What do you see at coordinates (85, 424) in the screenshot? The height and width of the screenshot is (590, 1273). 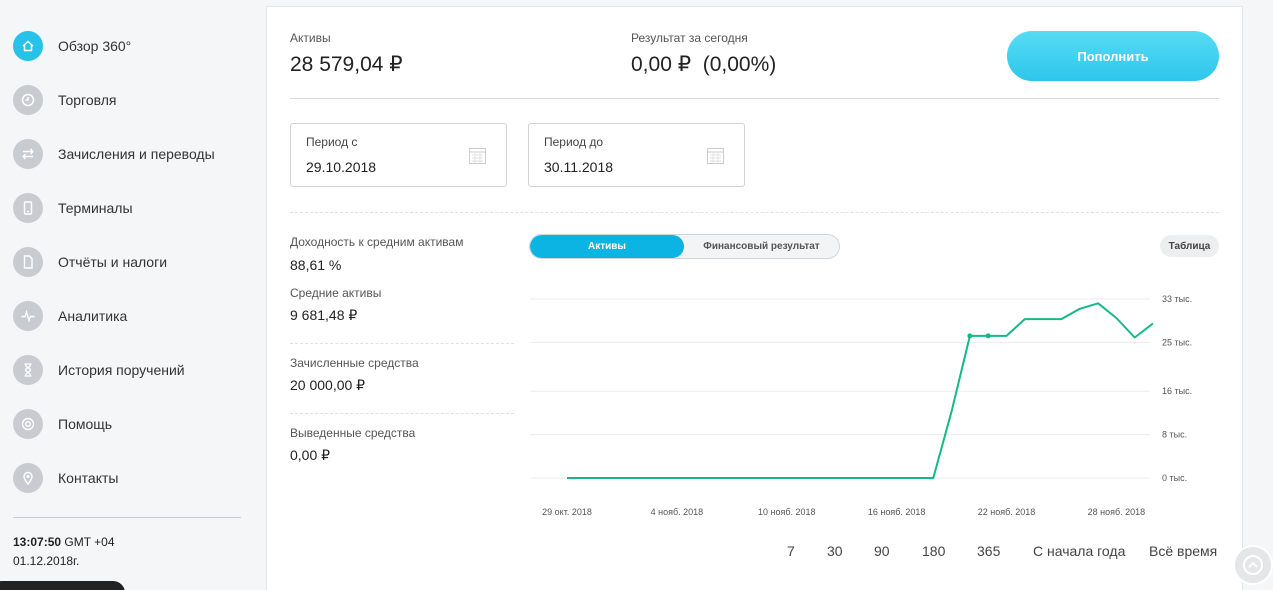 I see `sidebar-item-label: Помощь` at bounding box center [85, 424].